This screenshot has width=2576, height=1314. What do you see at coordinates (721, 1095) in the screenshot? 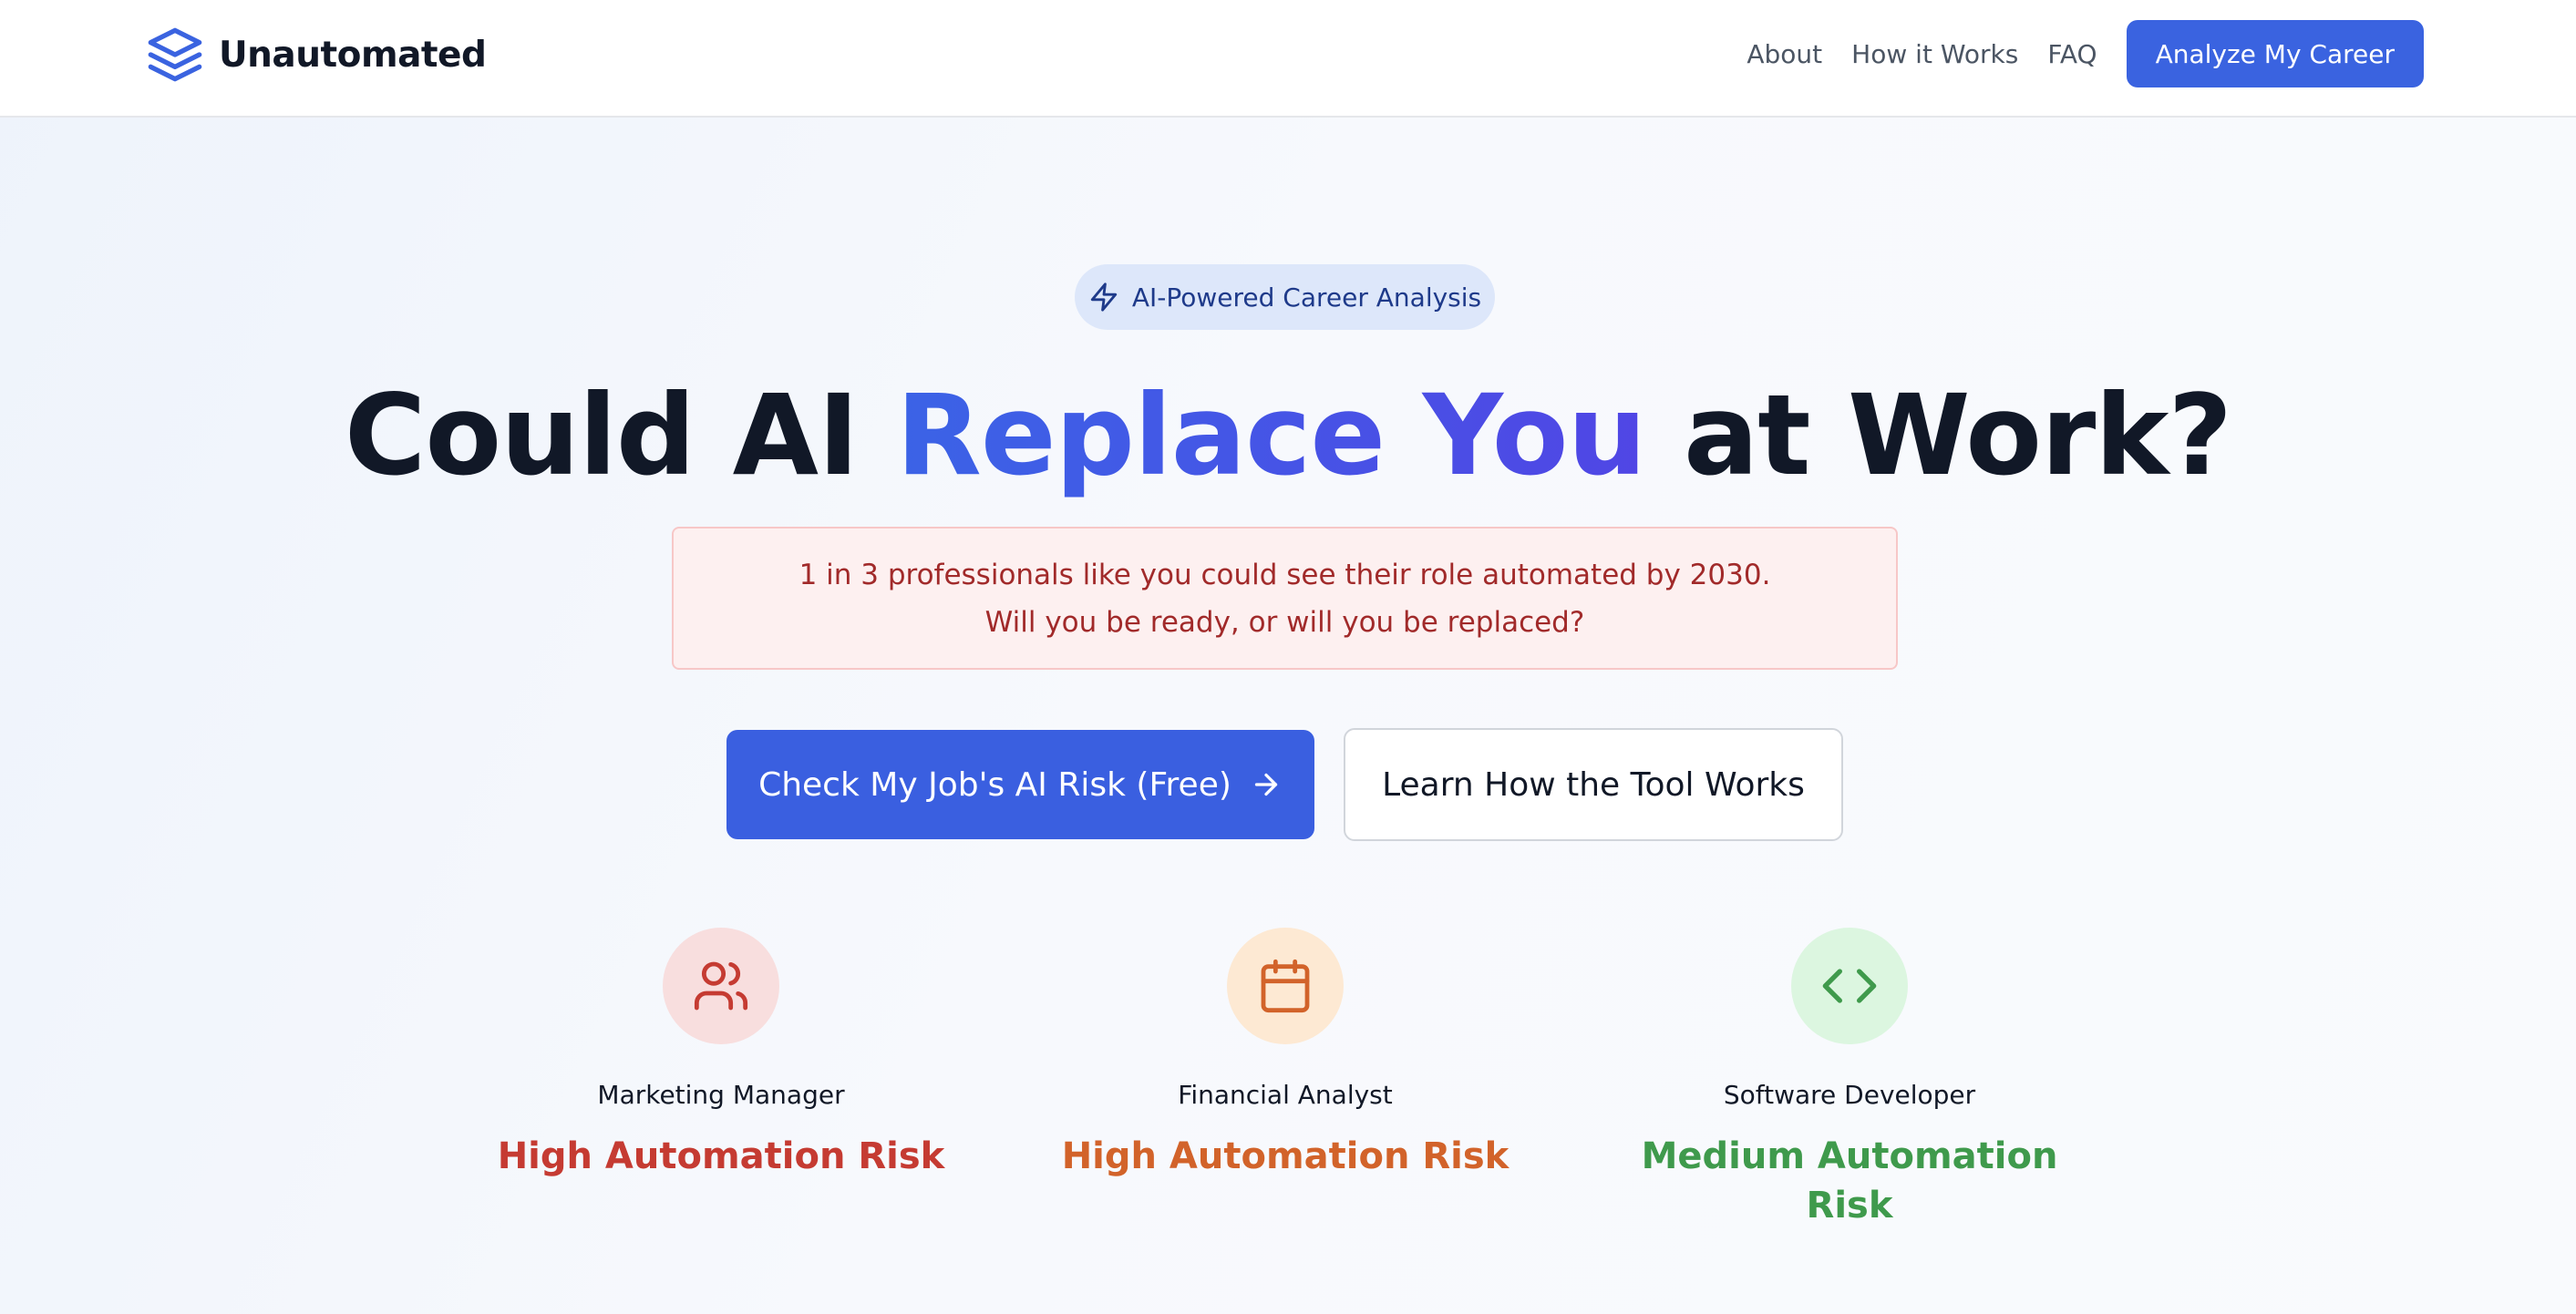
I see `card-job-title: Marketing Manager` at bounding box center [721, 1095].